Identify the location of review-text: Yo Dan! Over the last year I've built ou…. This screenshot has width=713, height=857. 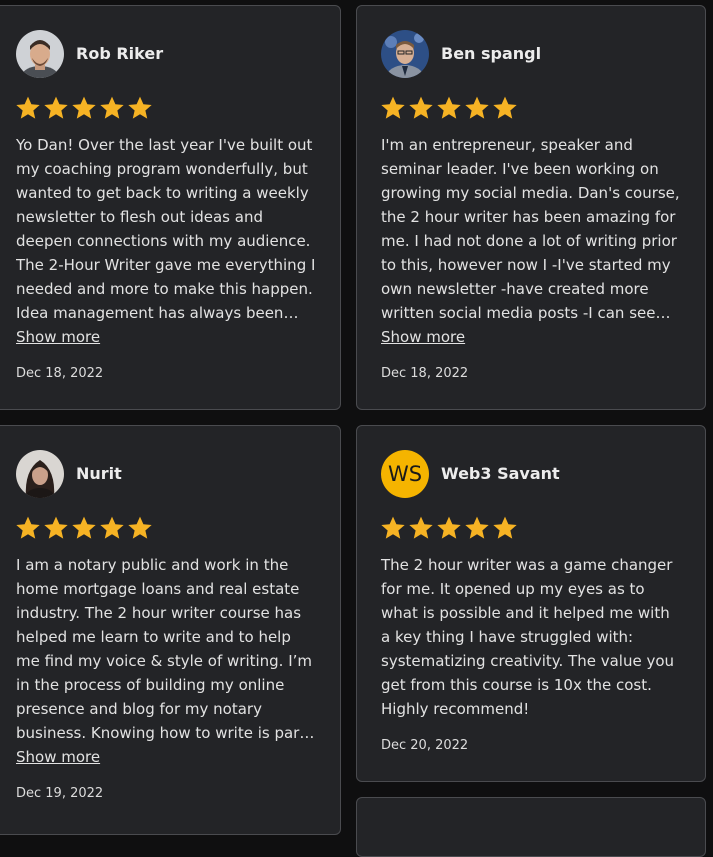
(166, 229).